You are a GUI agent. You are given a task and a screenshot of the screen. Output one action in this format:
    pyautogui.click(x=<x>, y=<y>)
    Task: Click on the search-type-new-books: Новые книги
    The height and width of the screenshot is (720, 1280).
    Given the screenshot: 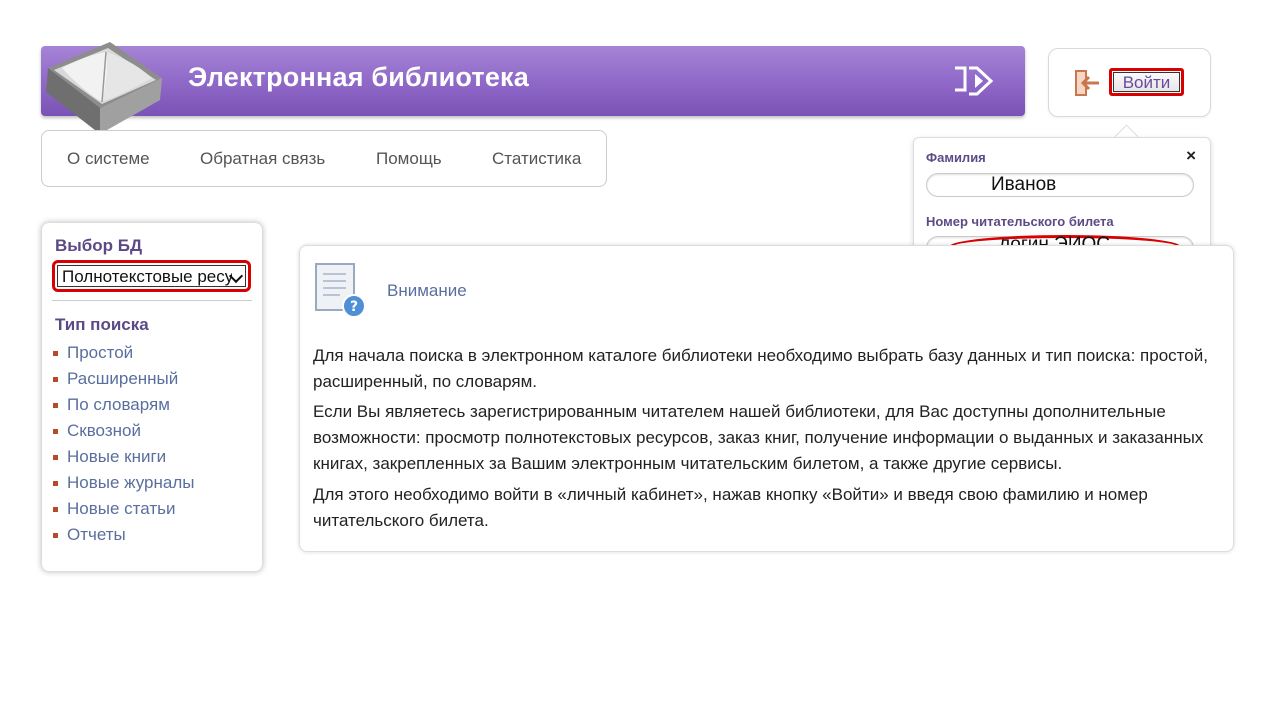 What is the action you would take?
    pyautogui.click(x=123, y=457)
    